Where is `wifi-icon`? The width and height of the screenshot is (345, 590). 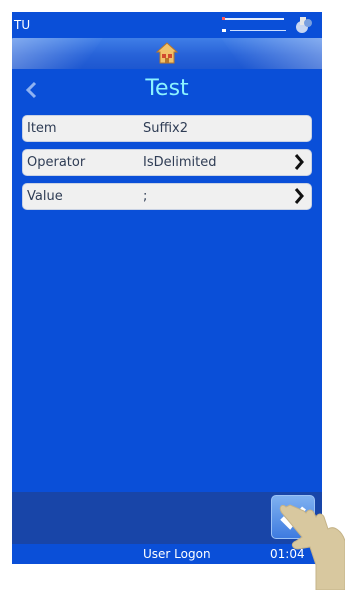 wifi-icon is located at coordinates (254, 24).